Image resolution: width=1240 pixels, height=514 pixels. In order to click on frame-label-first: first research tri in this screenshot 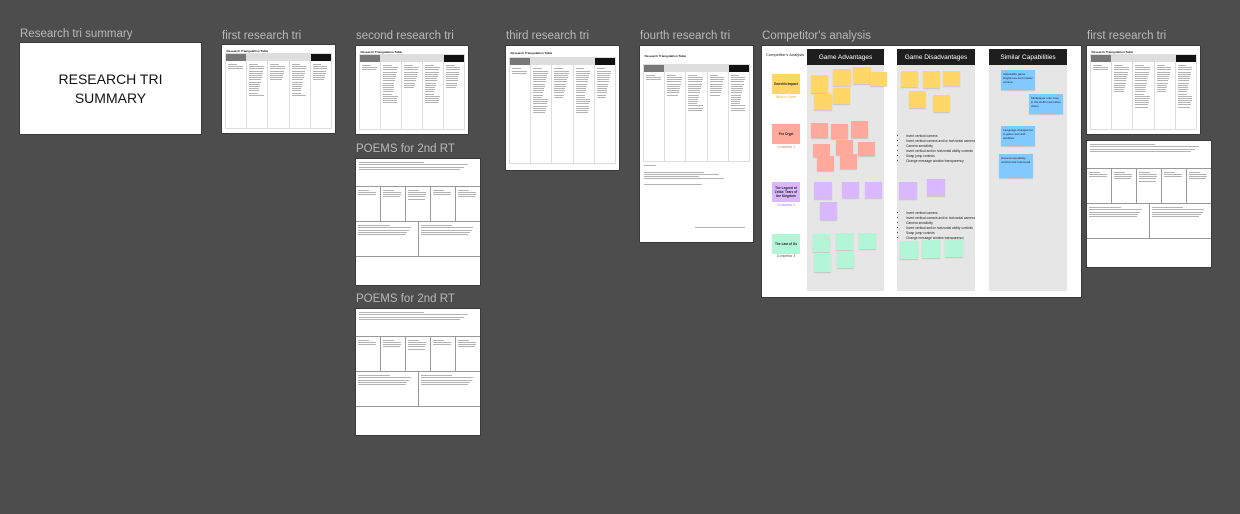, I will do `click(261, 36)`.